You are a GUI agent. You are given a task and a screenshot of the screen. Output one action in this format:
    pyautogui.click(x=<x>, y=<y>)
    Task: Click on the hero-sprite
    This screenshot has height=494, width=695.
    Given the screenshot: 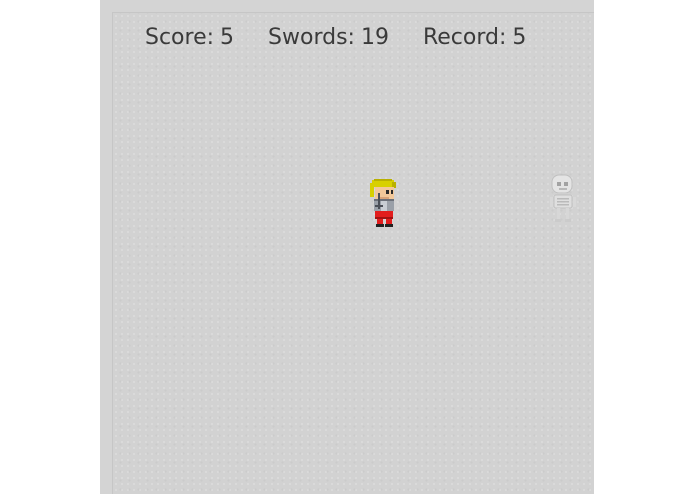 What is the action you would take?
    pyautogui.click(x=383, y=203)
    